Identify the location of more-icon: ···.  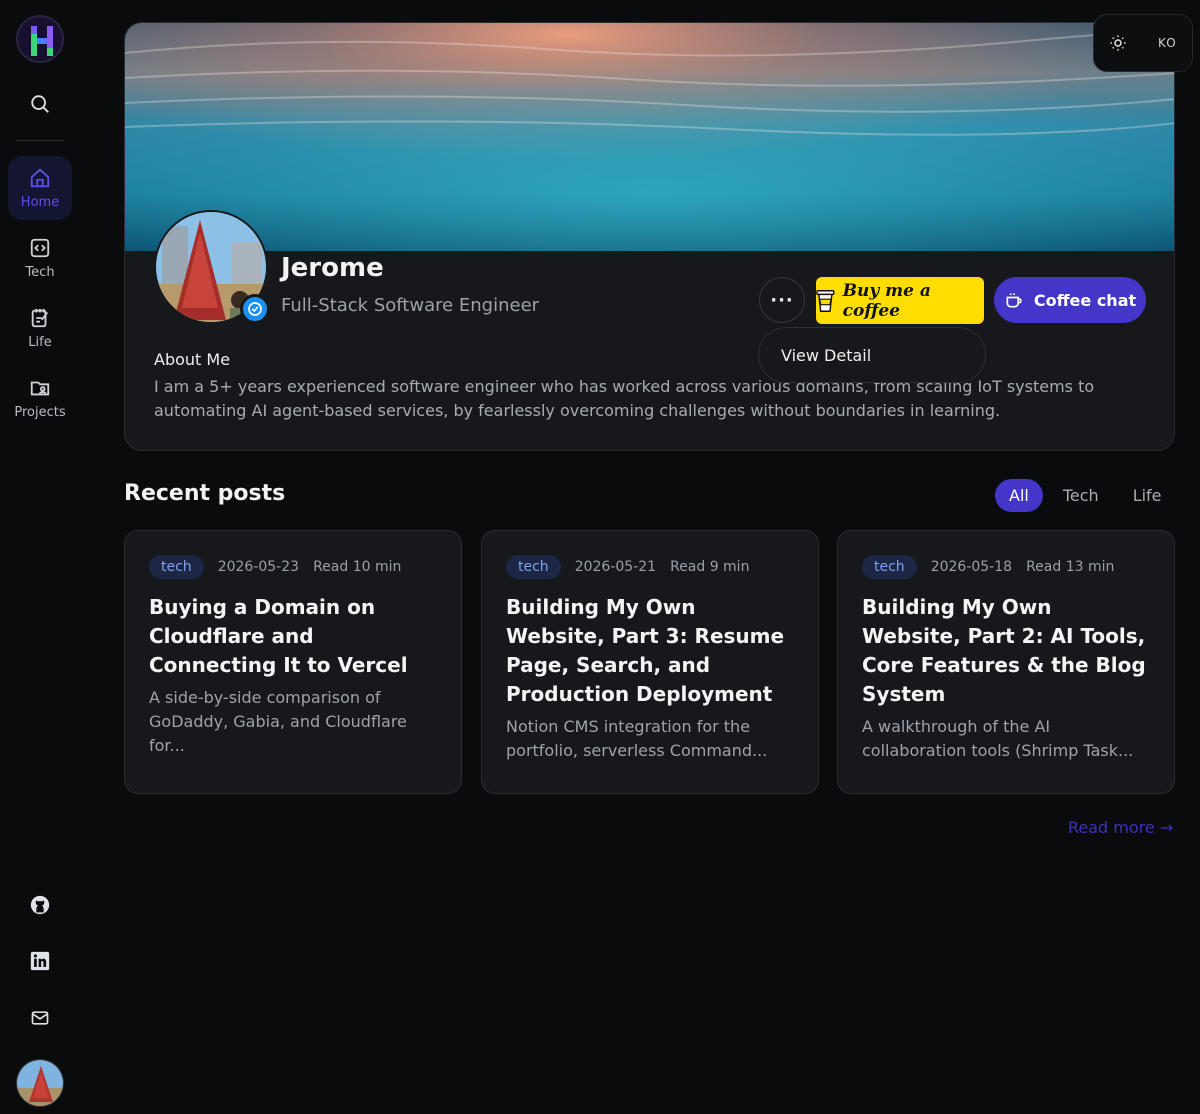
(782, 300).